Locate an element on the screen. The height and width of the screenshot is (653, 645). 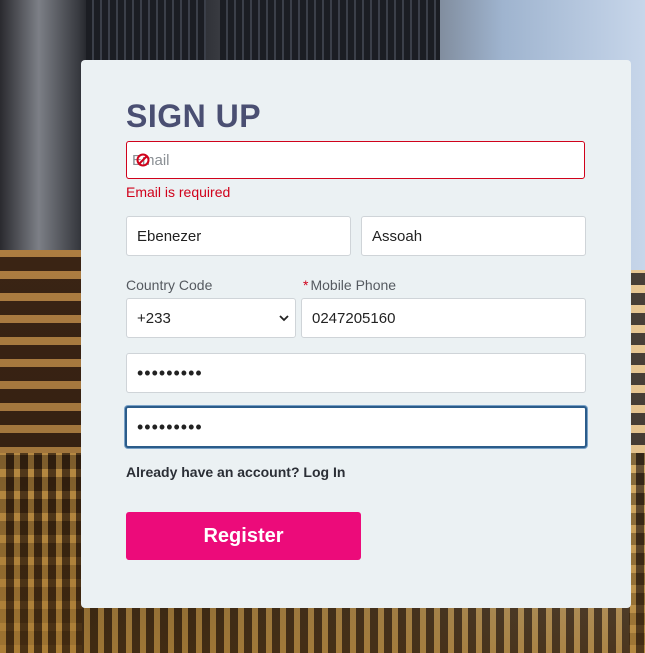
country-code-value: +233 is located at coordinates (154, 318).